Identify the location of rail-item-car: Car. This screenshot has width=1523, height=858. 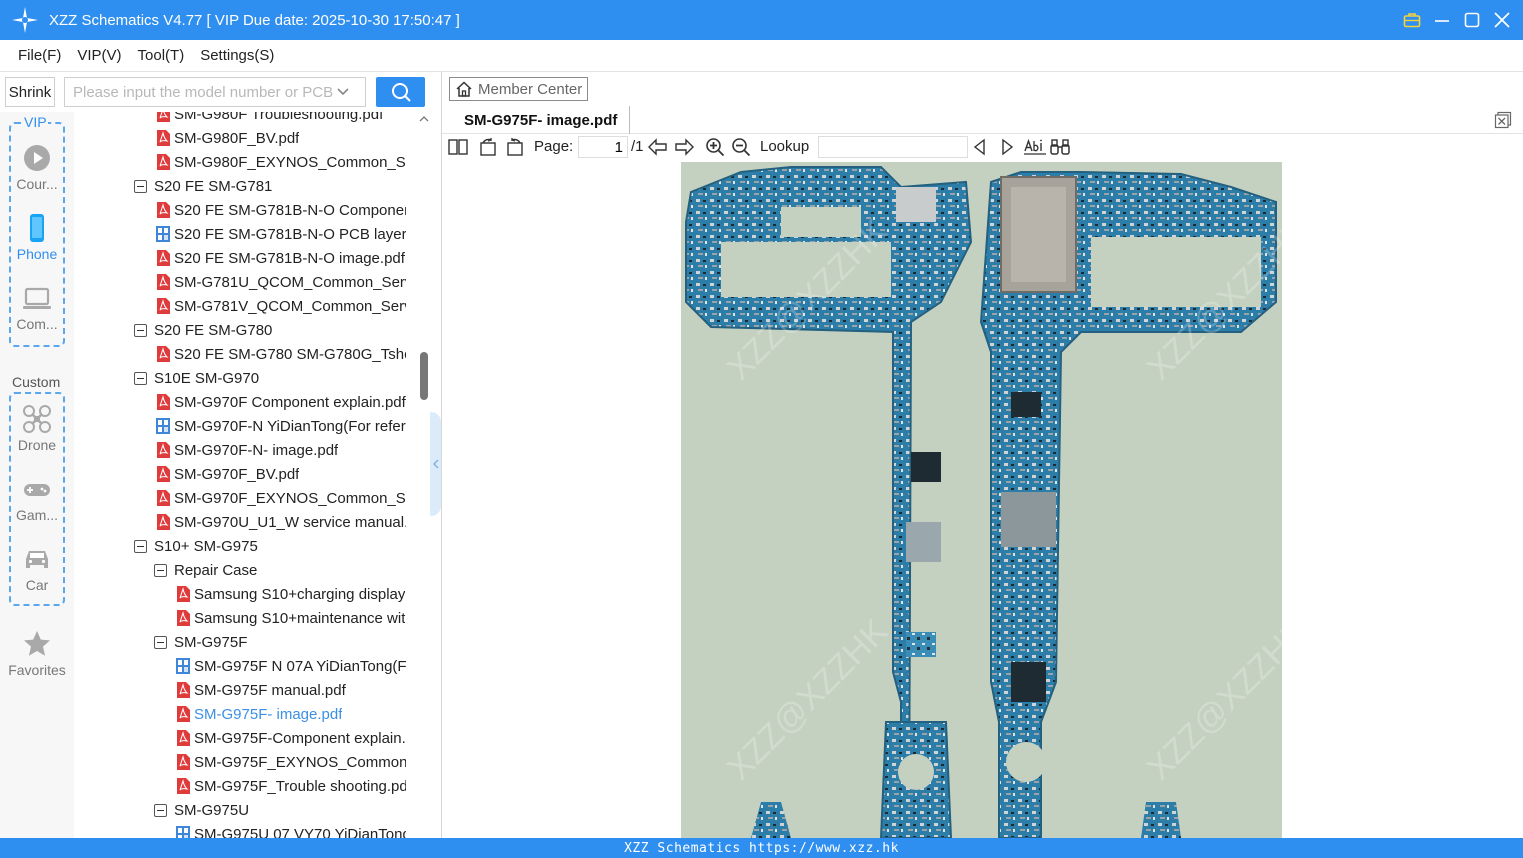
(37, 568).